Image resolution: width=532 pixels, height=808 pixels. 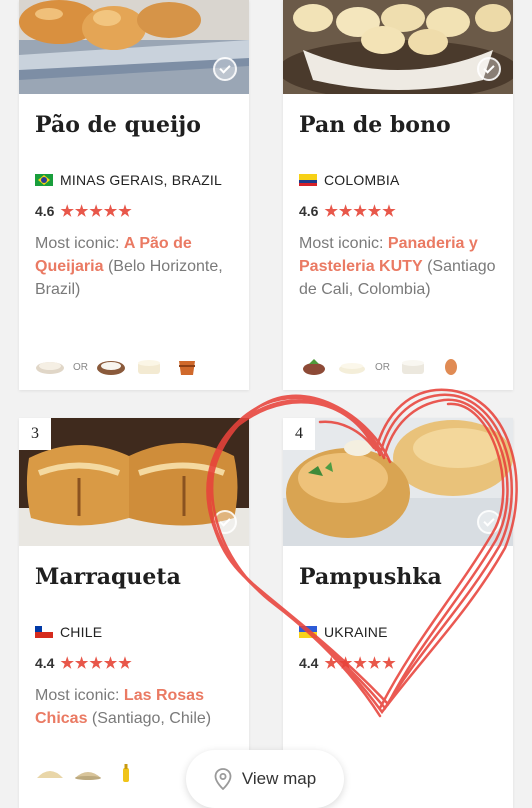 I want to click on herb-bowl-icon, so click(x=314, y=367).